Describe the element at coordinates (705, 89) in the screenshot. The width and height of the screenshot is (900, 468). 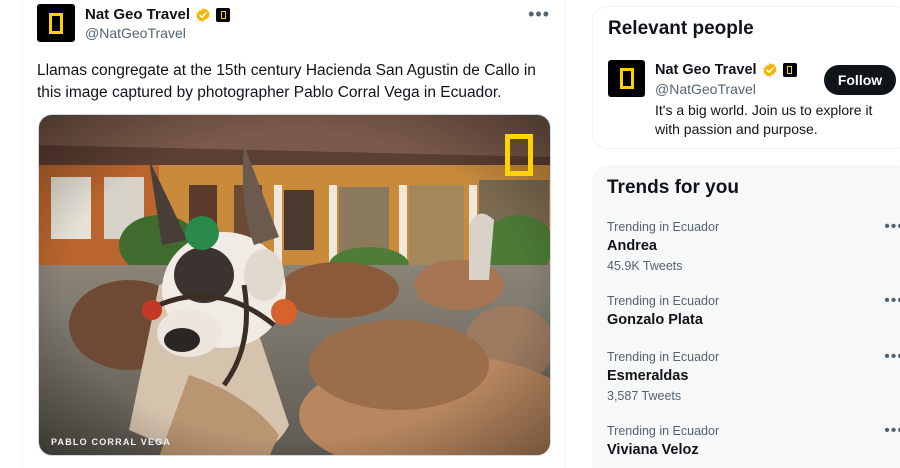
I see `relevant-person-handle: @NatGeoTravel` at that location.